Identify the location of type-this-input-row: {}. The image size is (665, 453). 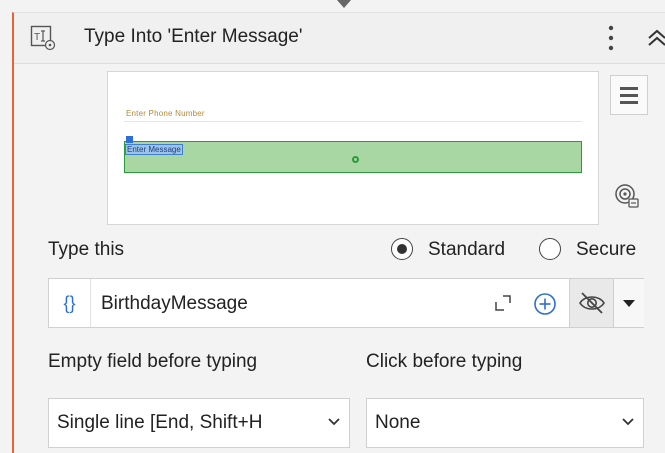
(346, 303).